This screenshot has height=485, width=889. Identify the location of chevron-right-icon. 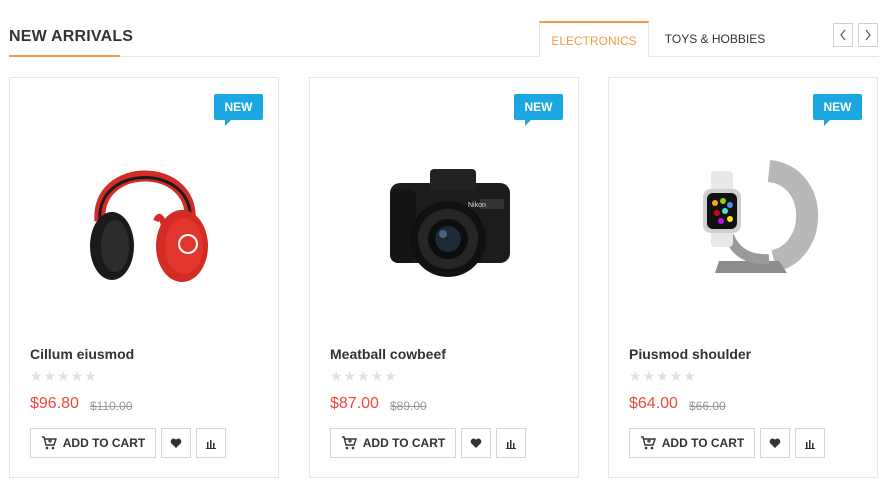
(868, 35).